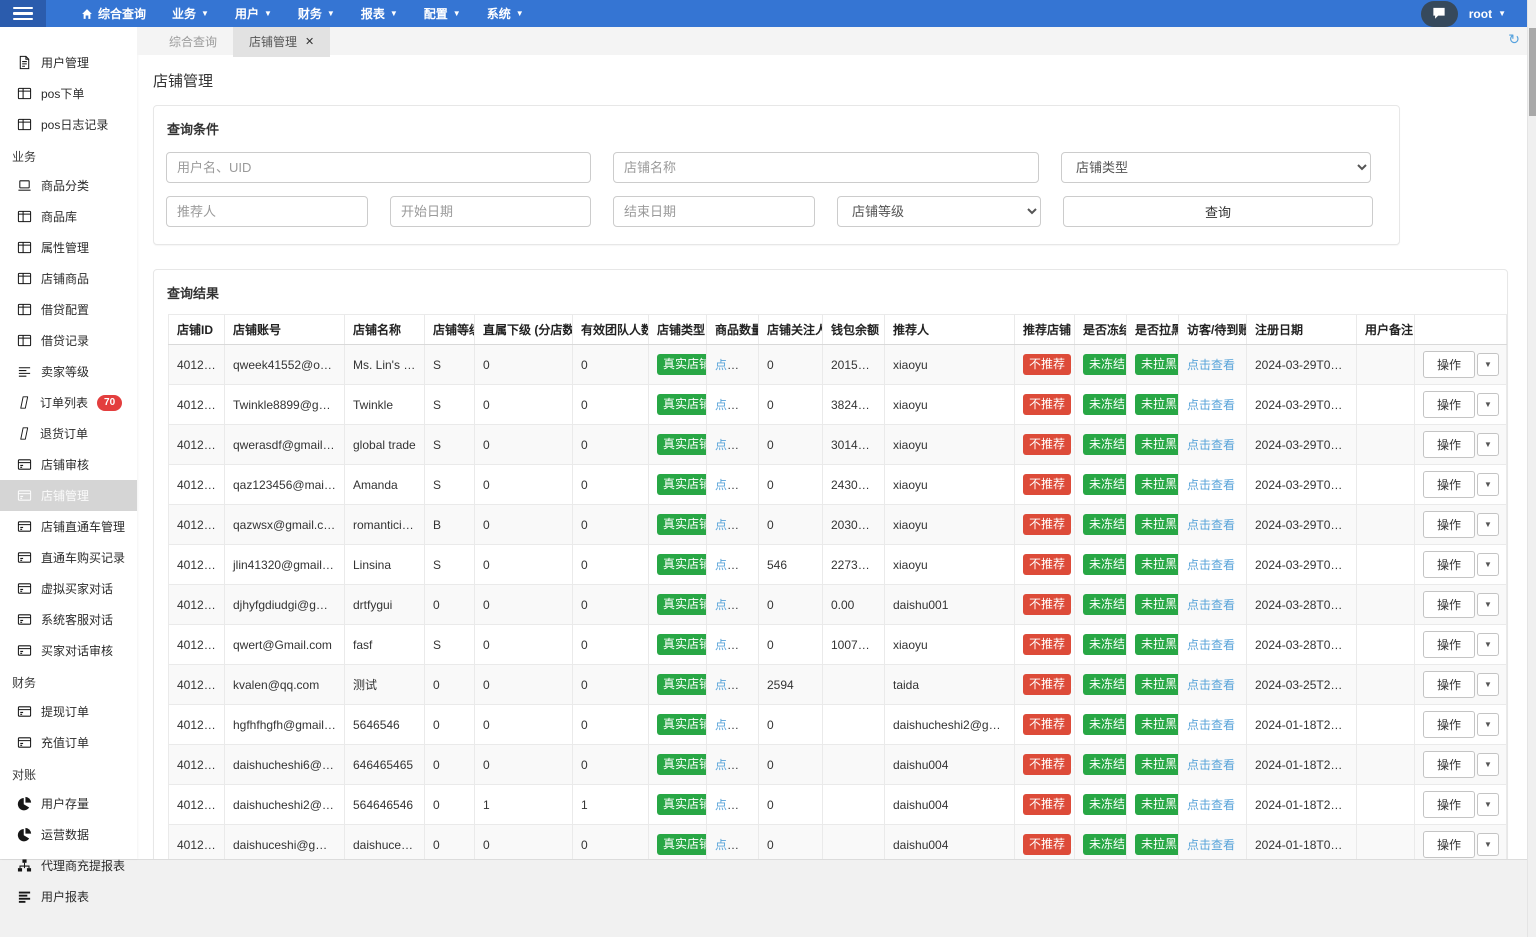 The image size is (1536, 937). What do you see at coordinates (1514, 39) in the screenshot?
I see `refresh-button: ↻` at bounding box center [1514, 39].